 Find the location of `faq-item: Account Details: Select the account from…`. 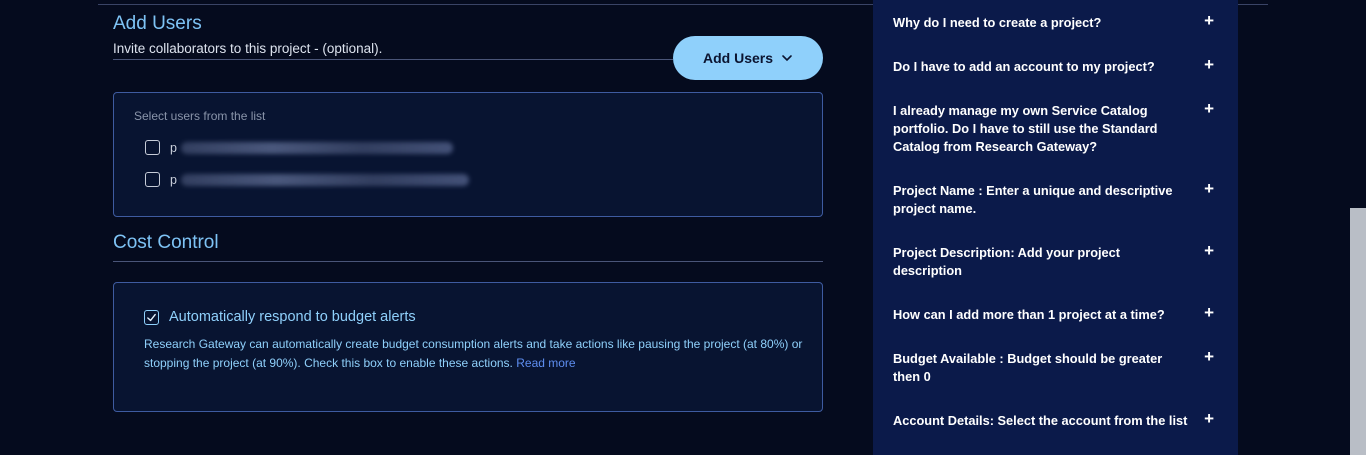

faq-item: Account Details: Select the account from… is located at coordinates (1058, 419).